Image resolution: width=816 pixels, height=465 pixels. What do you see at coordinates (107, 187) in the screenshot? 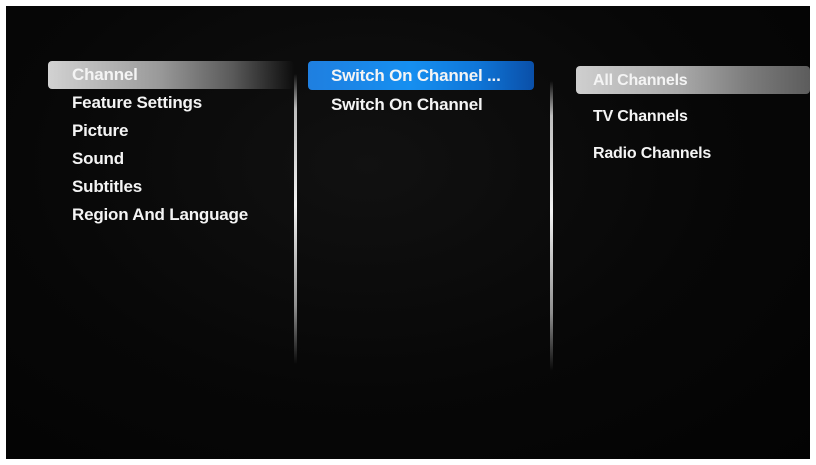
I see `menu-item-subtitles: Subtitles` at bounding box center [107, 187].